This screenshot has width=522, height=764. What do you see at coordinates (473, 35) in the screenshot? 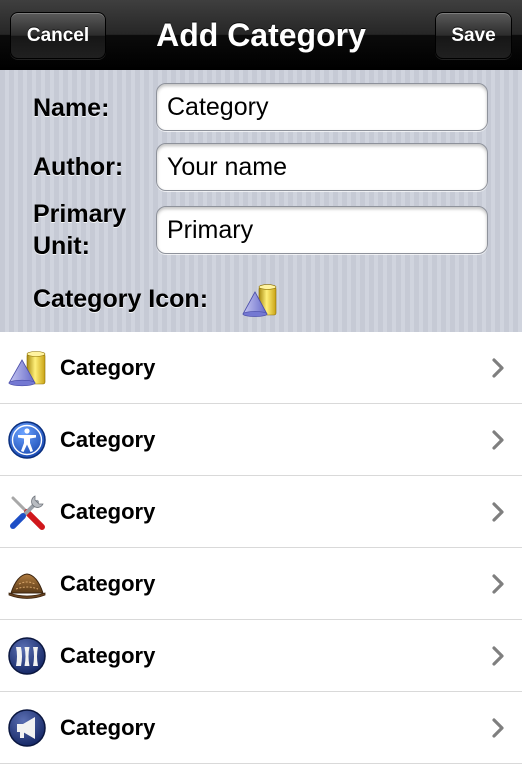
I see `save-button: Save` at bounding box center [473, 35].